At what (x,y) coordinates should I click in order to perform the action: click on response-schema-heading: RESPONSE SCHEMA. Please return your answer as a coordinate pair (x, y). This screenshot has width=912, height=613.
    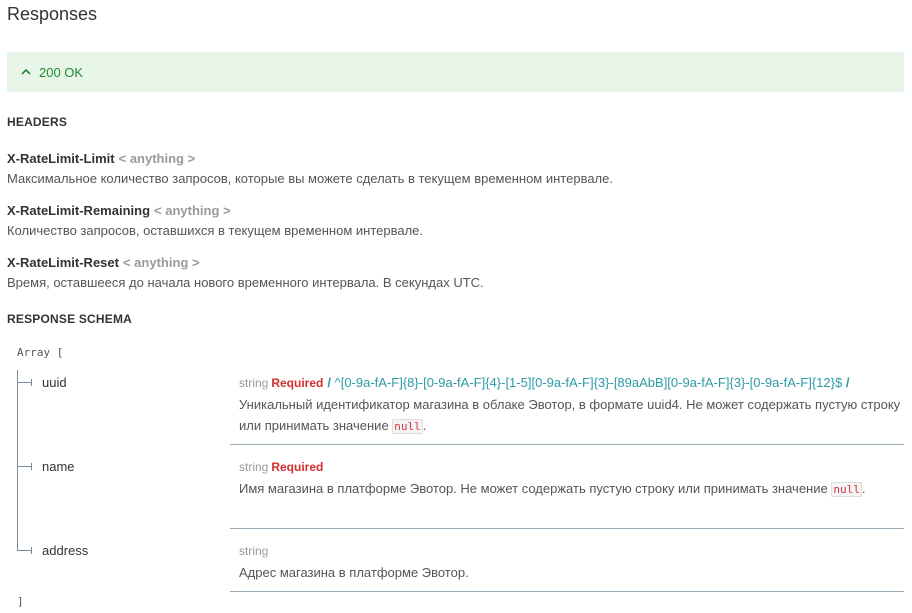
    Looking at the image, I should click on (70, 319).